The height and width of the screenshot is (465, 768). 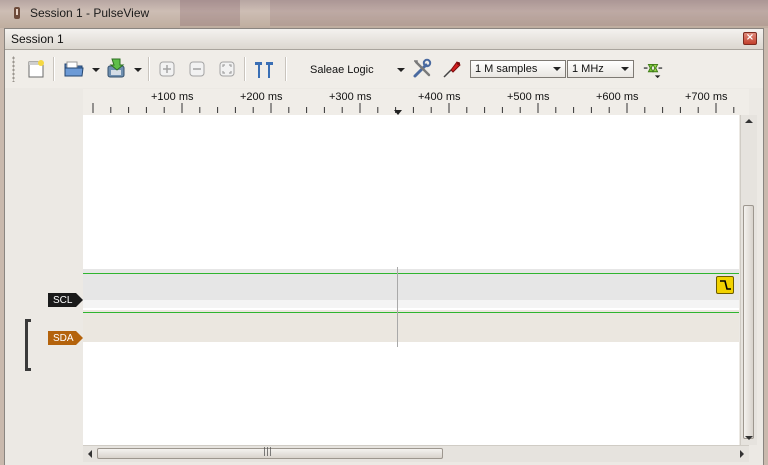 What do you see at coordinates (384, 69) in the screenshot?
I see `main-toolbar: Saleae Logic 1 M samples 1 MHz` at bounding box center [384, 69].